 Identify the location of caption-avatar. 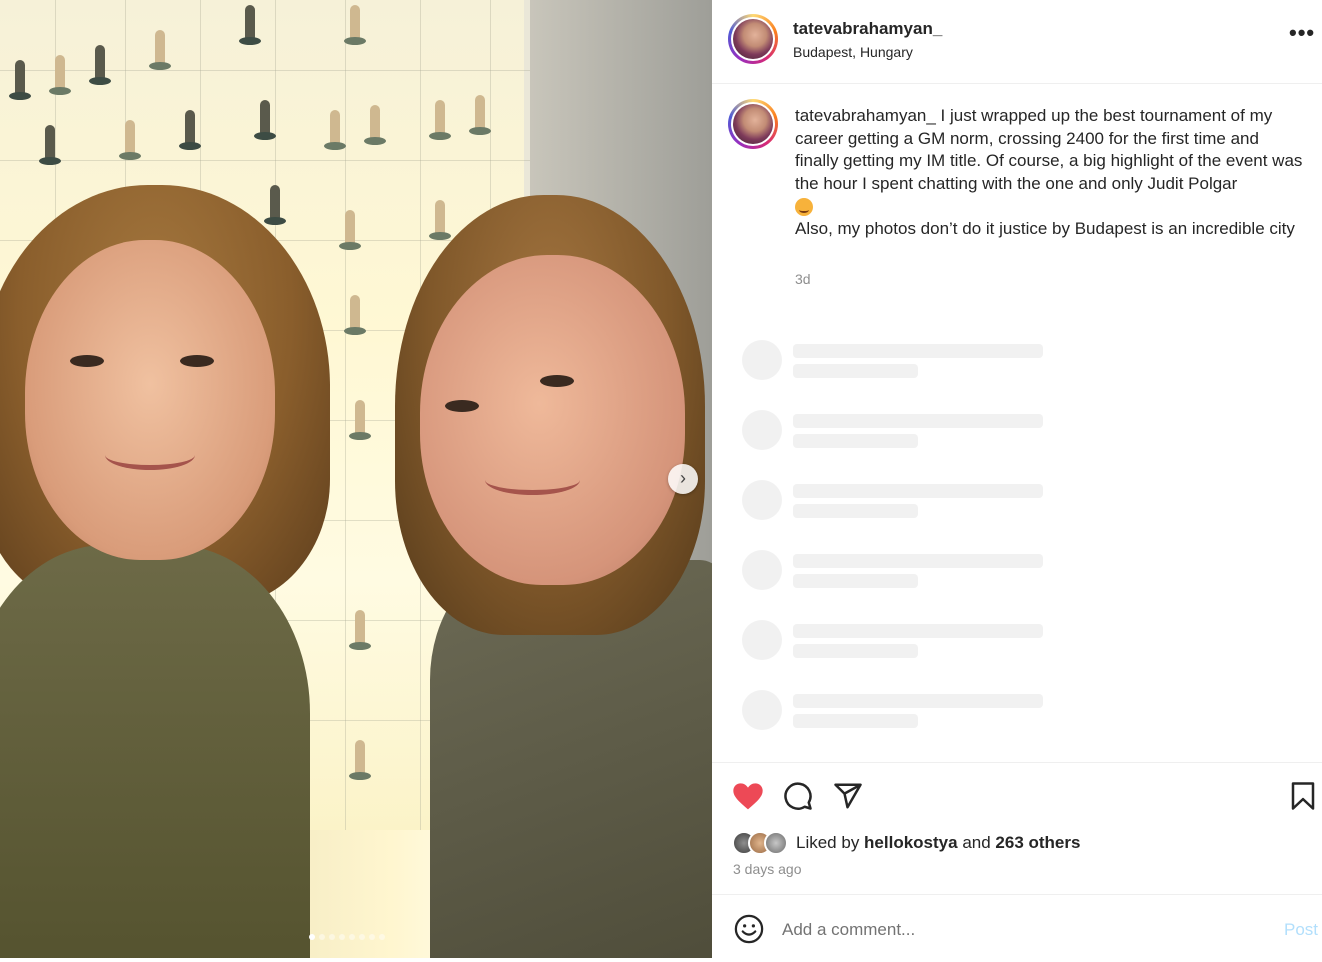
(753, 124).